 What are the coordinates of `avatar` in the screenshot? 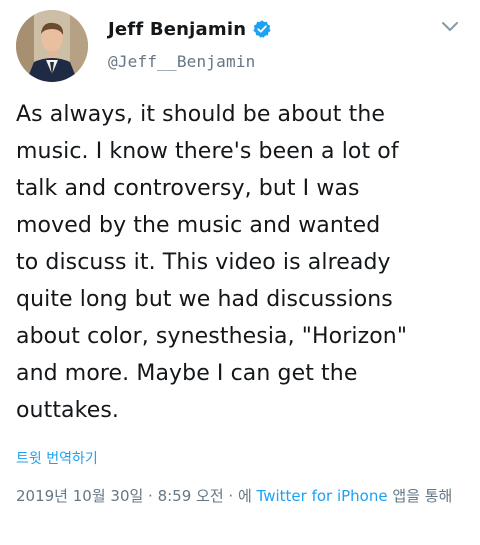 It's located at (52, 46).